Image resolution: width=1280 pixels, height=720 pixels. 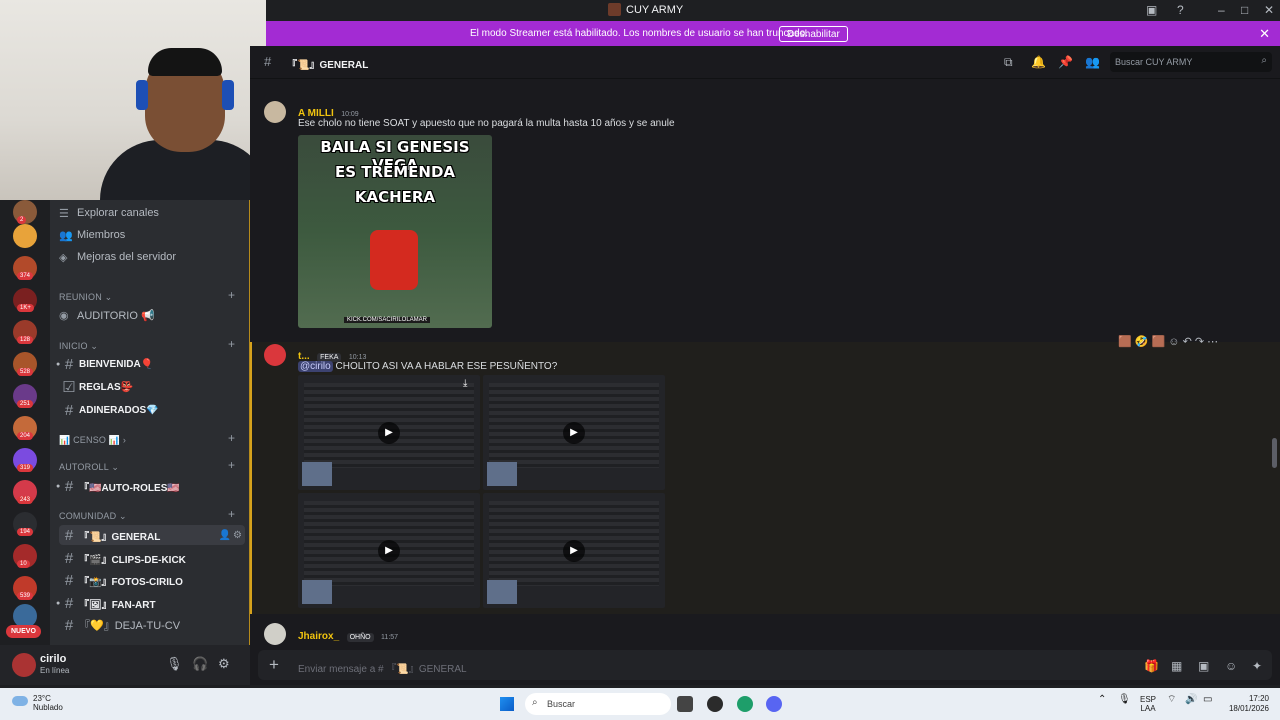 I want to click on clock: 17:20 18/01/2026, so click(x=1247, y=704).